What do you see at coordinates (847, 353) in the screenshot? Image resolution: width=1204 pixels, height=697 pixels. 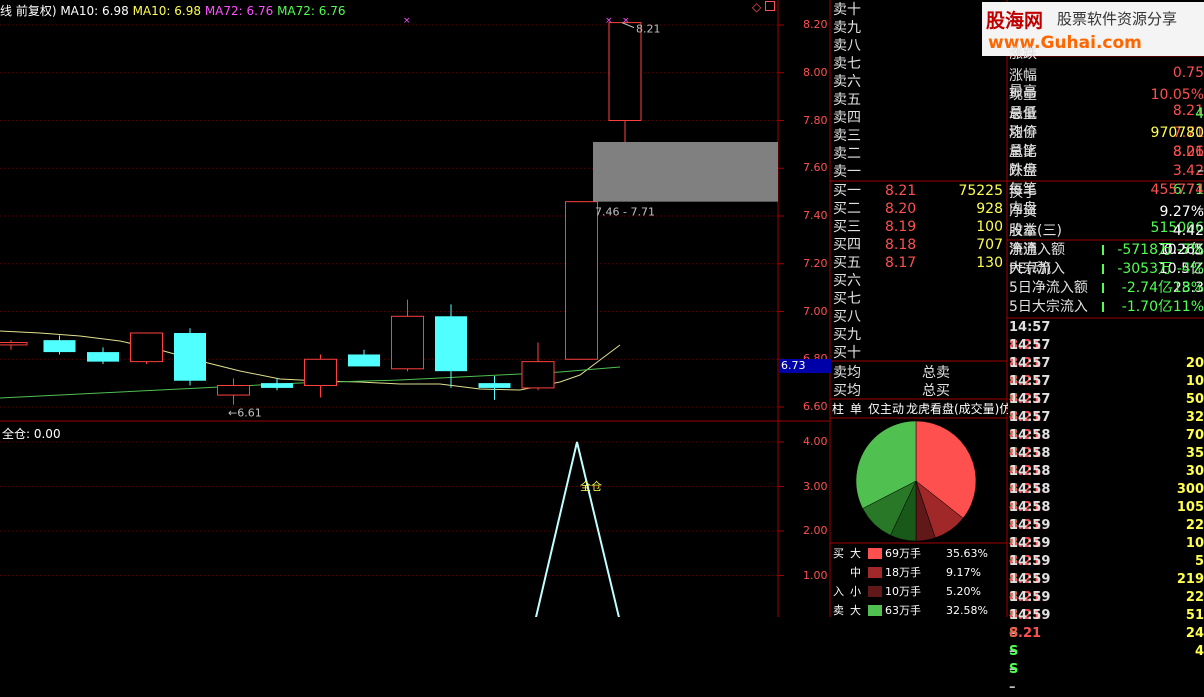 I see `bid-label: 买十` at bounding box center [847, 353].